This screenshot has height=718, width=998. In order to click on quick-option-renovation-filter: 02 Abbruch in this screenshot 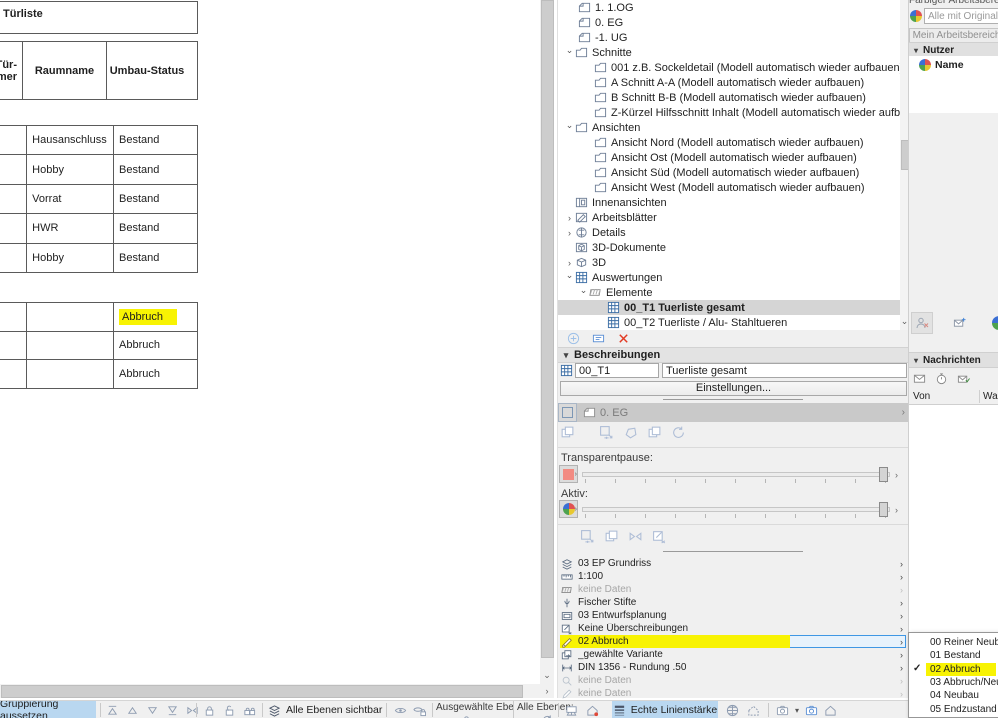, I will do `click(733, 641)`.